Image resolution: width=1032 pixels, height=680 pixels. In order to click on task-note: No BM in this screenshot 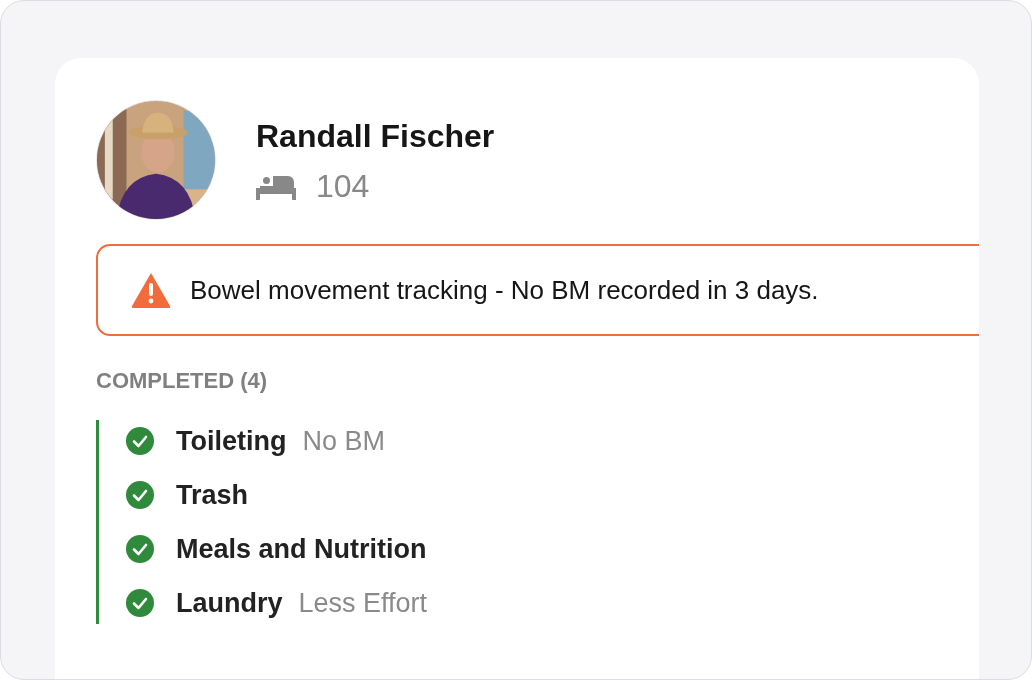, I will do `click(343, 441)`.